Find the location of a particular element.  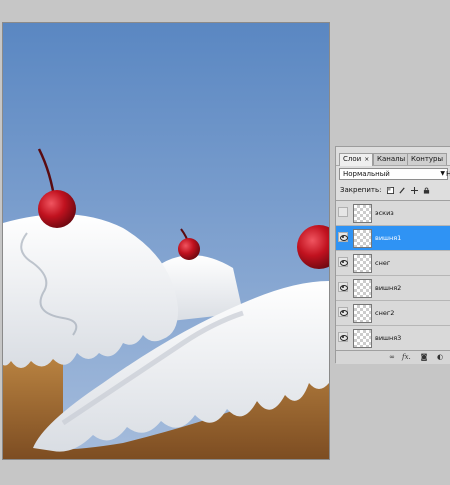

cherry-middle is located at coordinates (189, 249).